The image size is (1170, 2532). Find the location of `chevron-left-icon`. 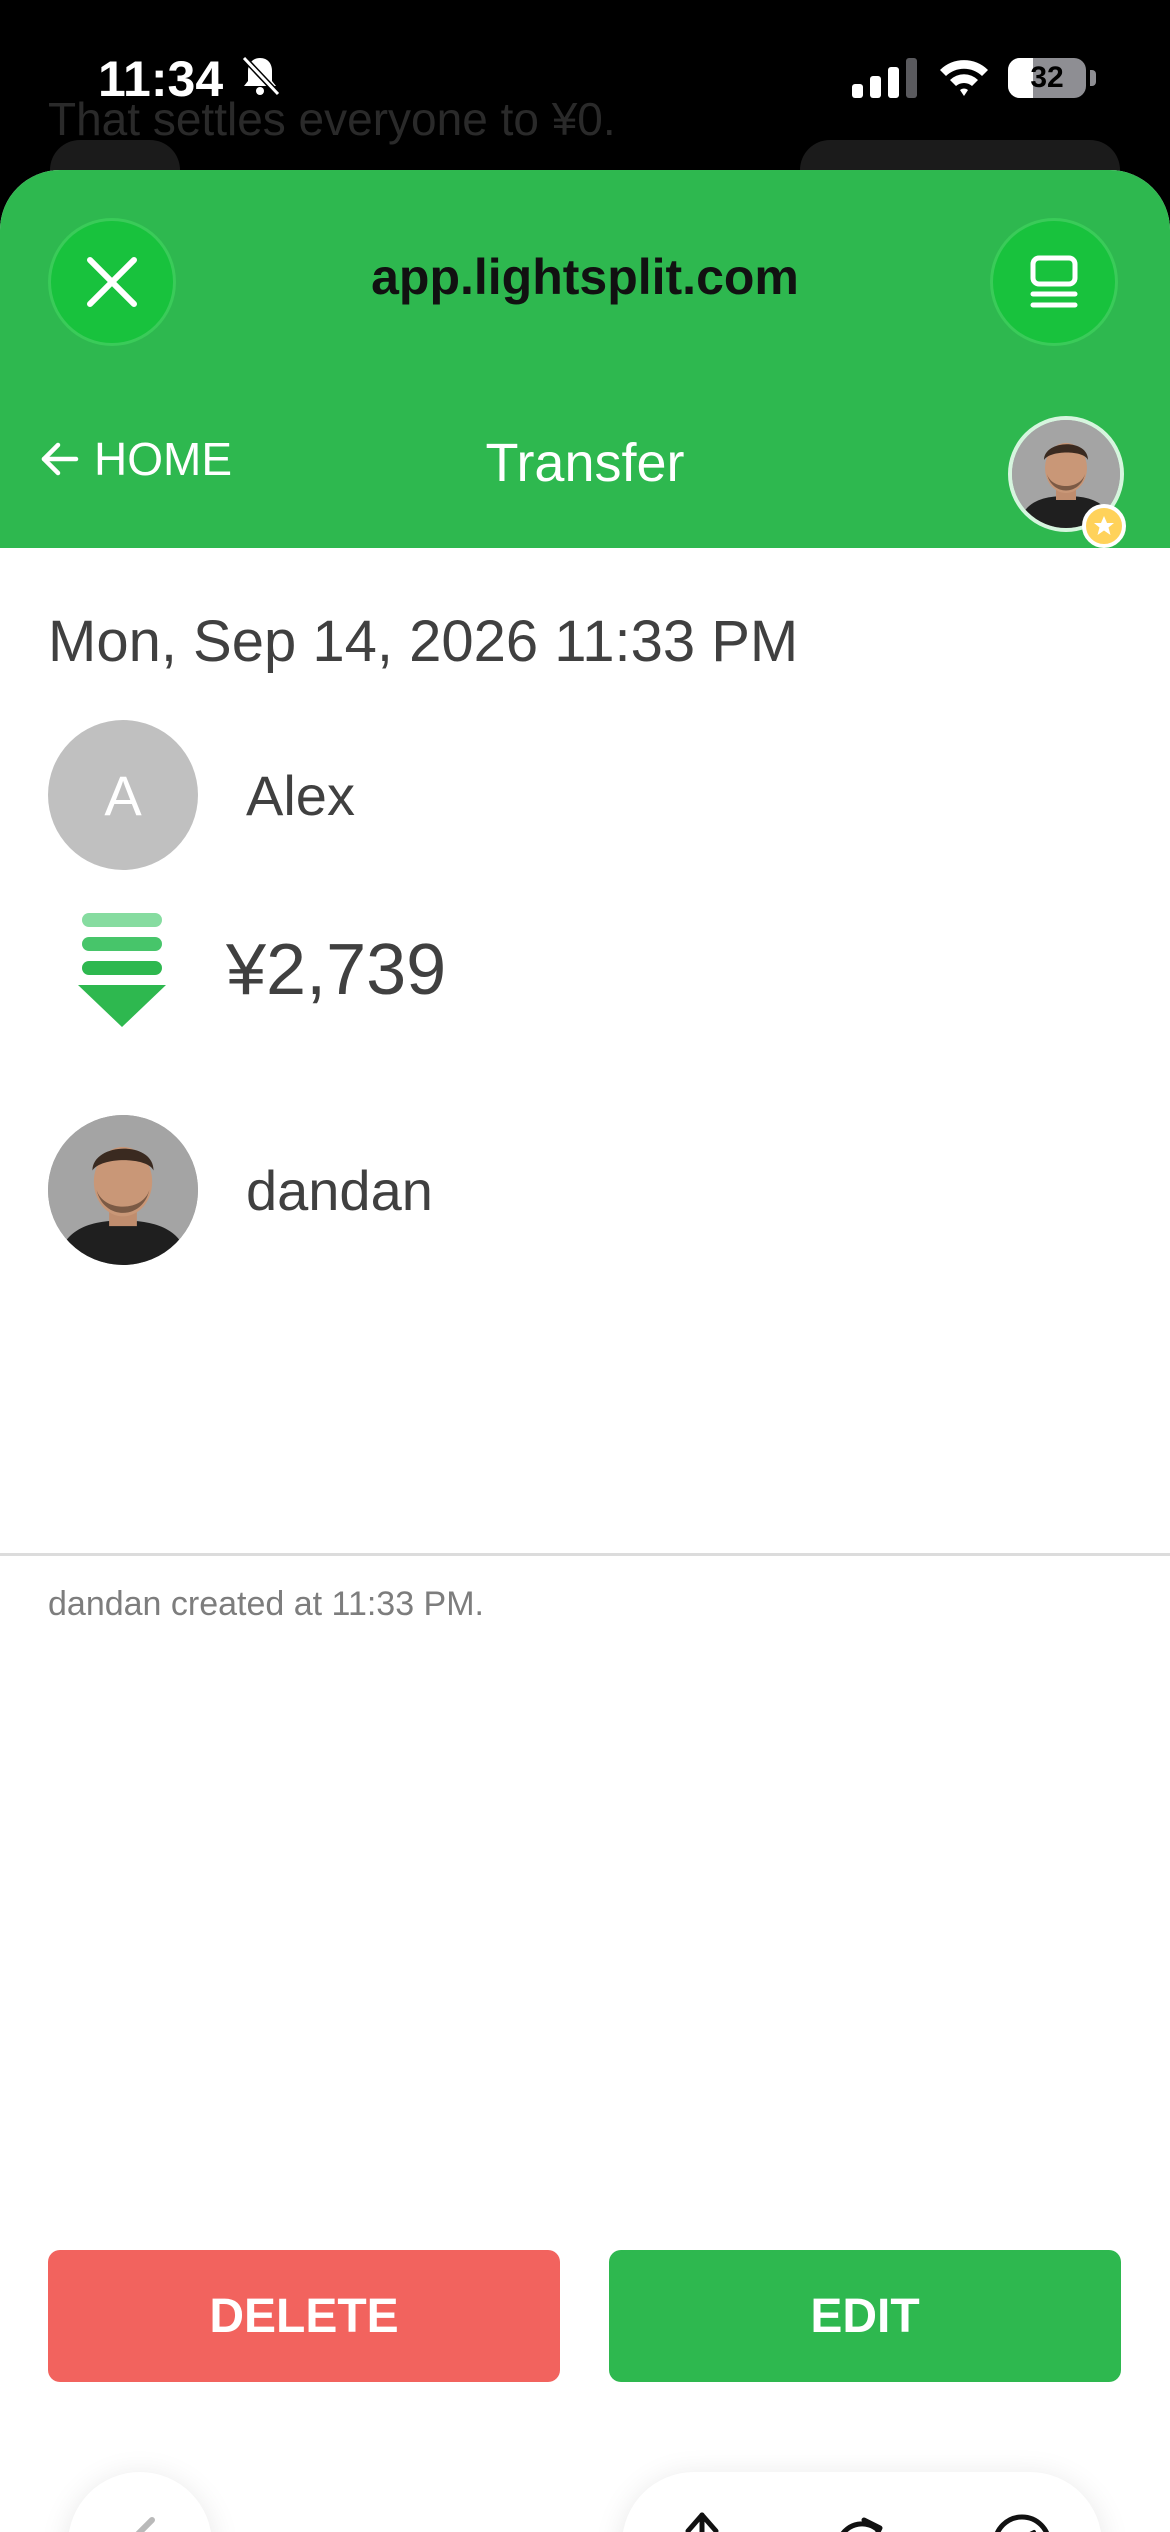

chevron-left-icon is located at coordinates (145, 2524).